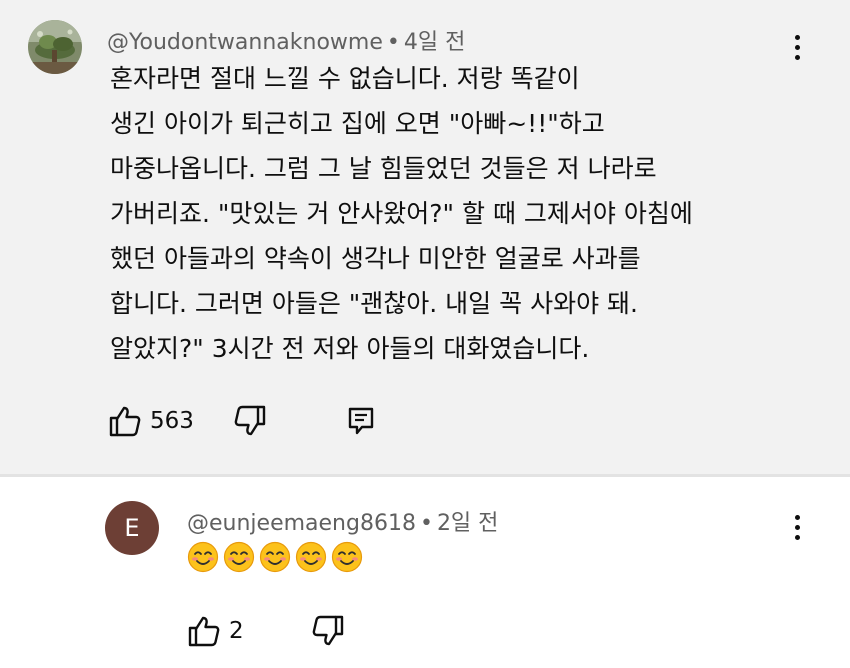  What do you see at coordinates (132, 528) in the screenshot?
I see `reply-avatar: E` at bounding box center [132, 528].